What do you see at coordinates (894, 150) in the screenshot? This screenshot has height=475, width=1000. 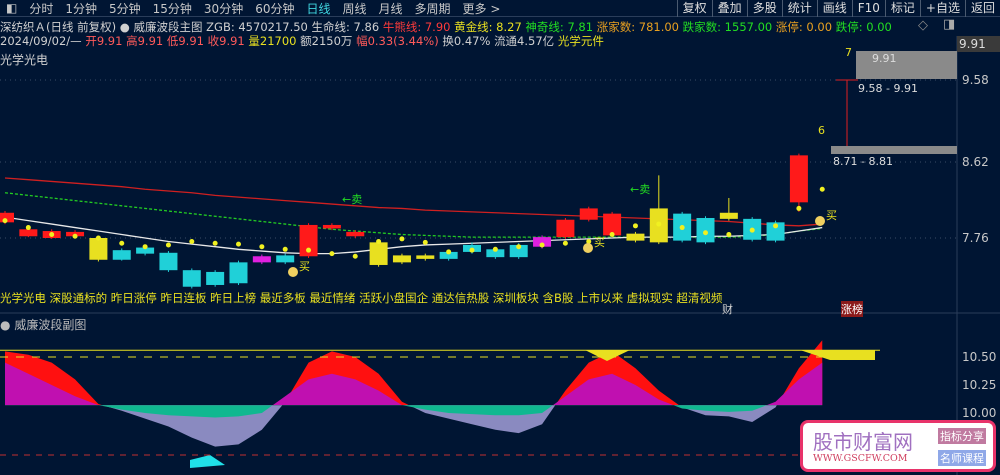 I see `resistance-zone-bottom` at bounding box center [894, 150].